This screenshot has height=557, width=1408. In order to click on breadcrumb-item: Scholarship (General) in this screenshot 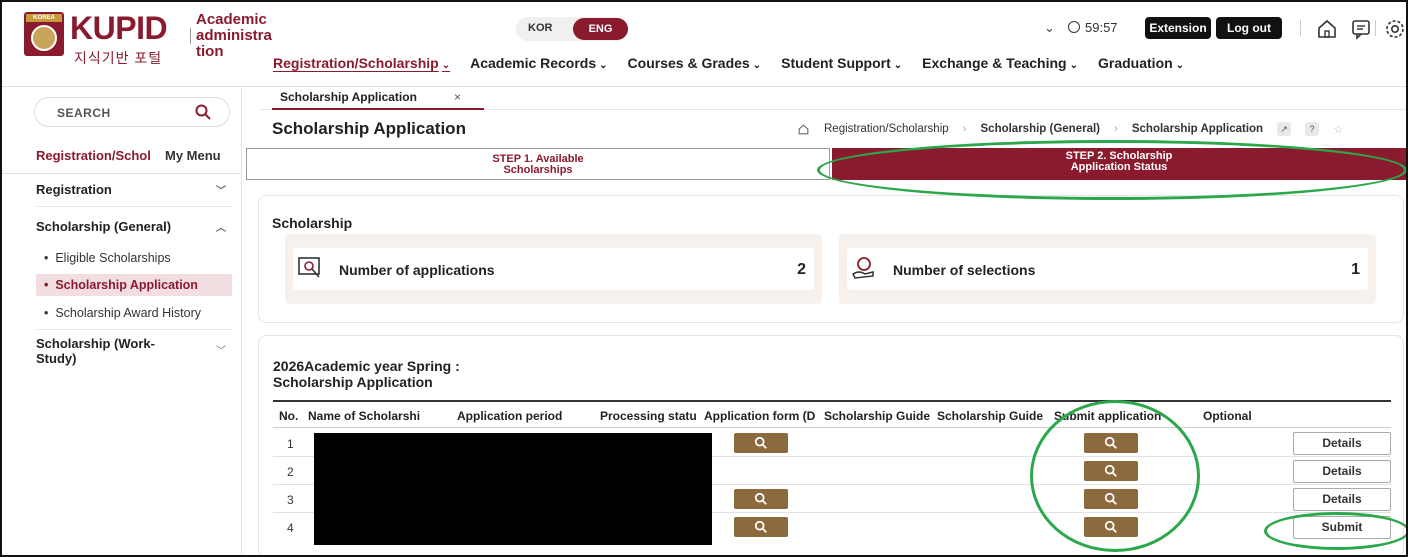, I will do `click(1041, 129)`.